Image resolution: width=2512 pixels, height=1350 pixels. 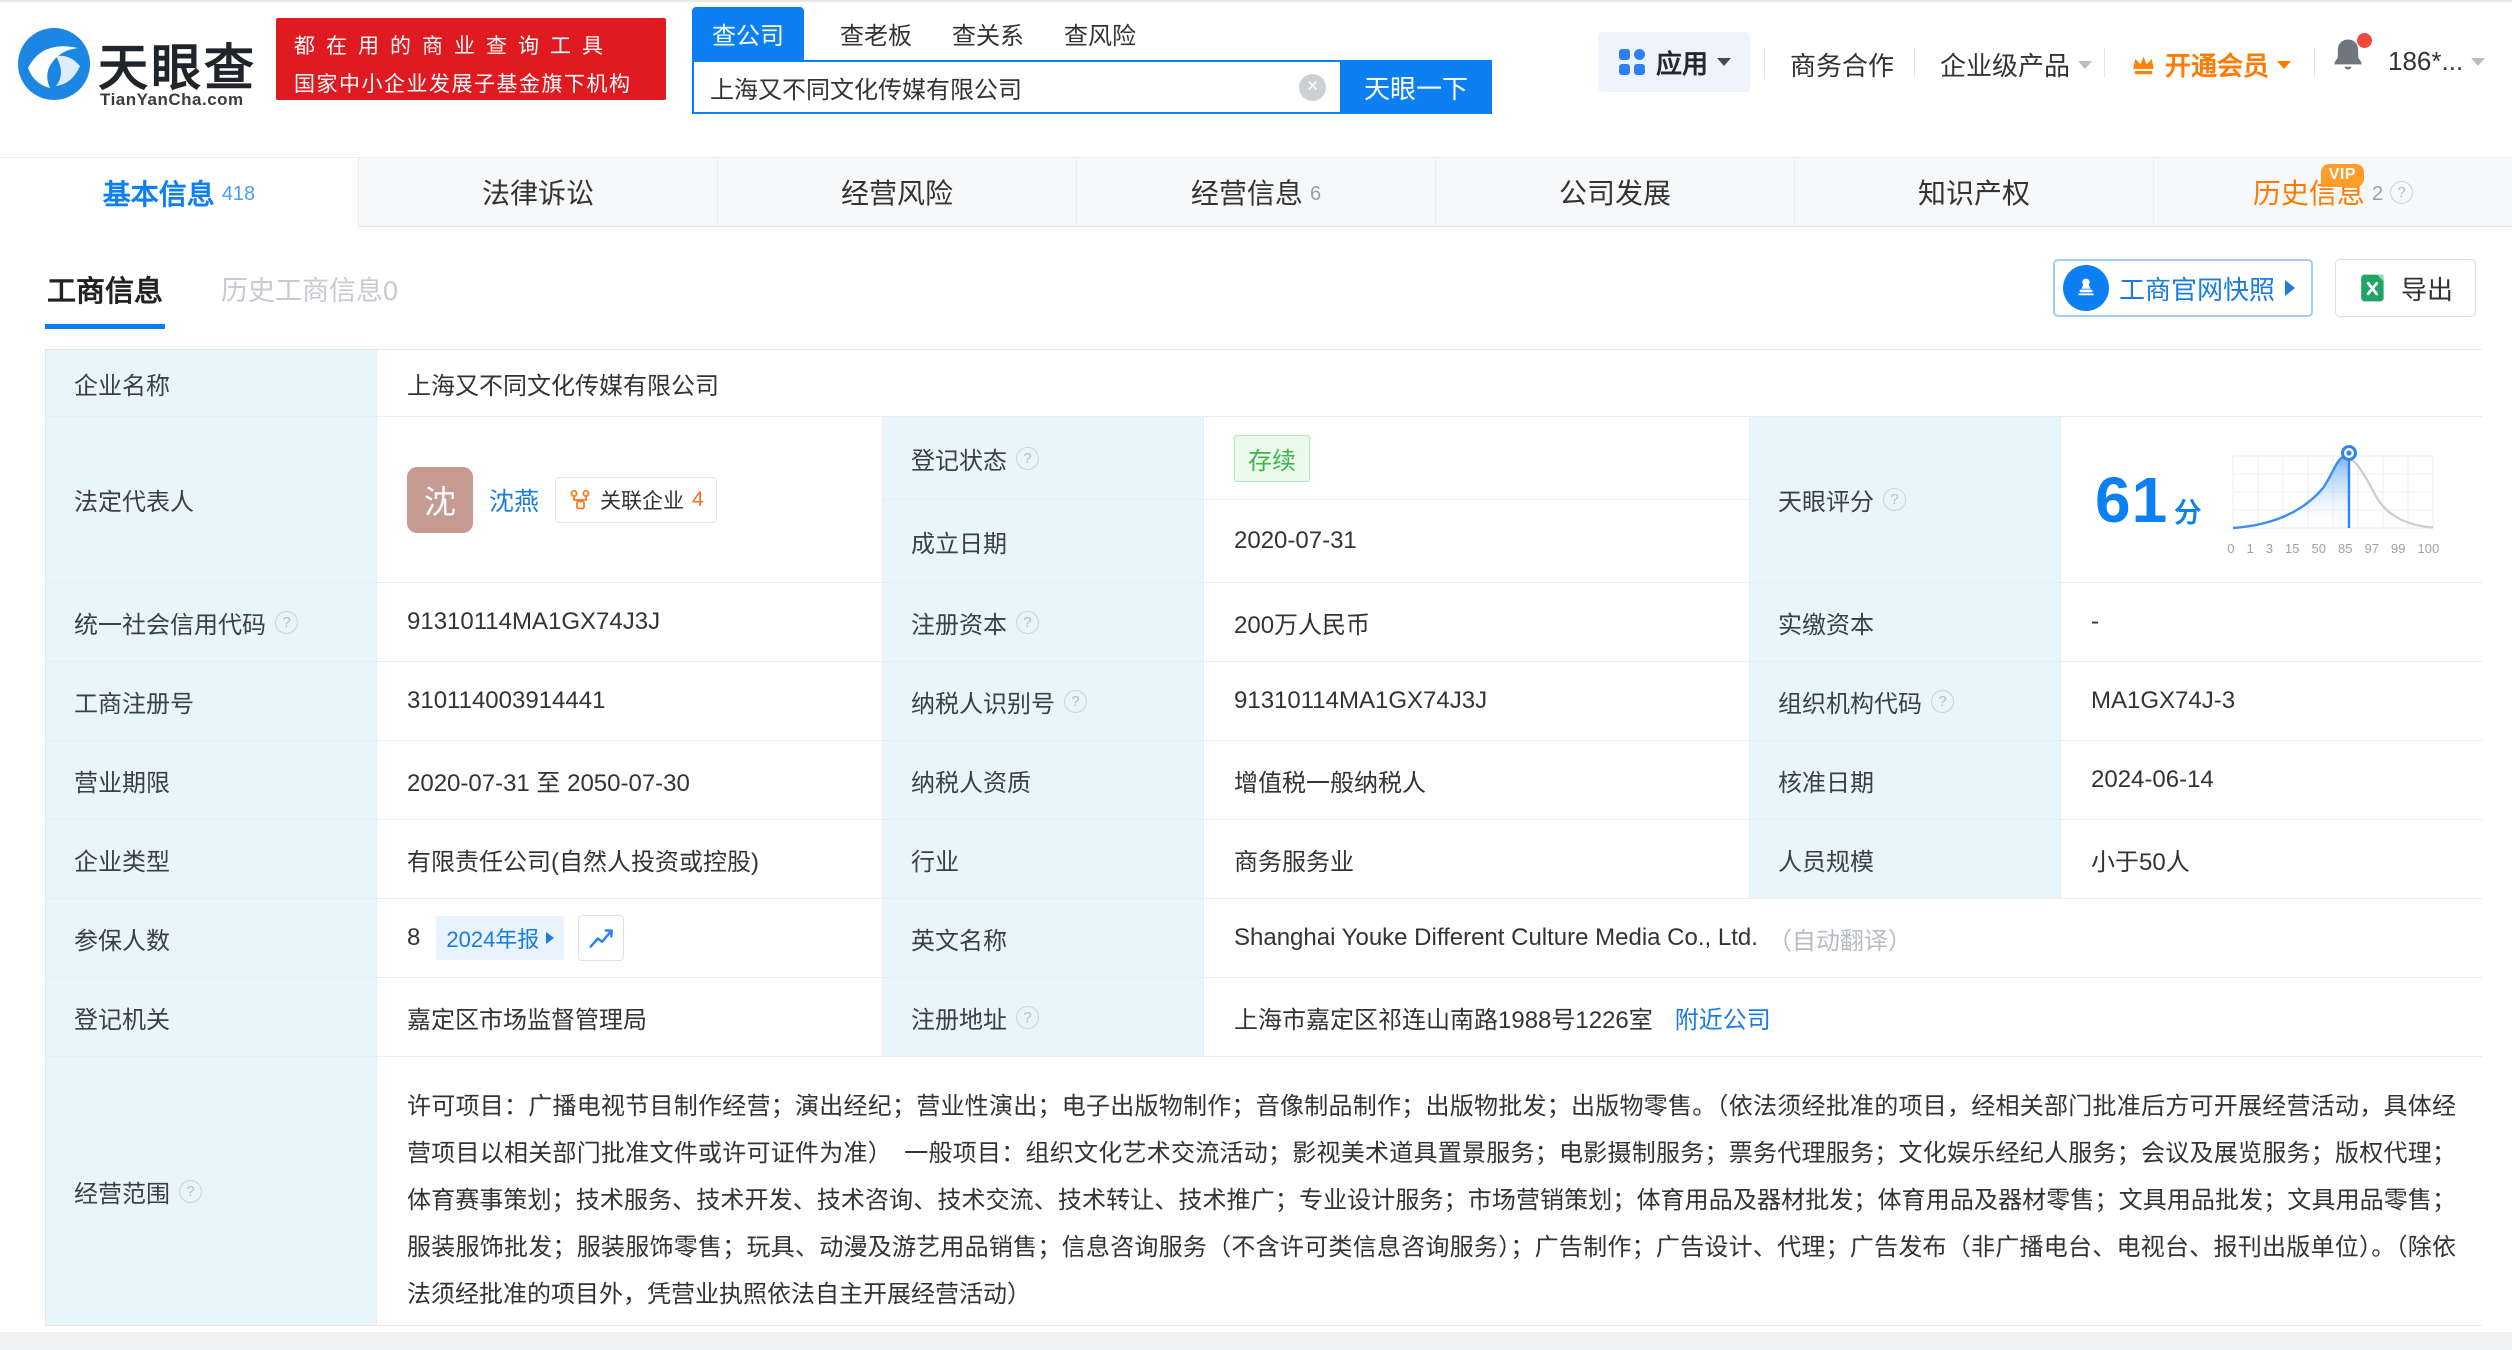 What do you see at coordinates (876, 33) in the screenshot?
I see `search-tab-boss: 查老板` at bounding box center [876, 33].